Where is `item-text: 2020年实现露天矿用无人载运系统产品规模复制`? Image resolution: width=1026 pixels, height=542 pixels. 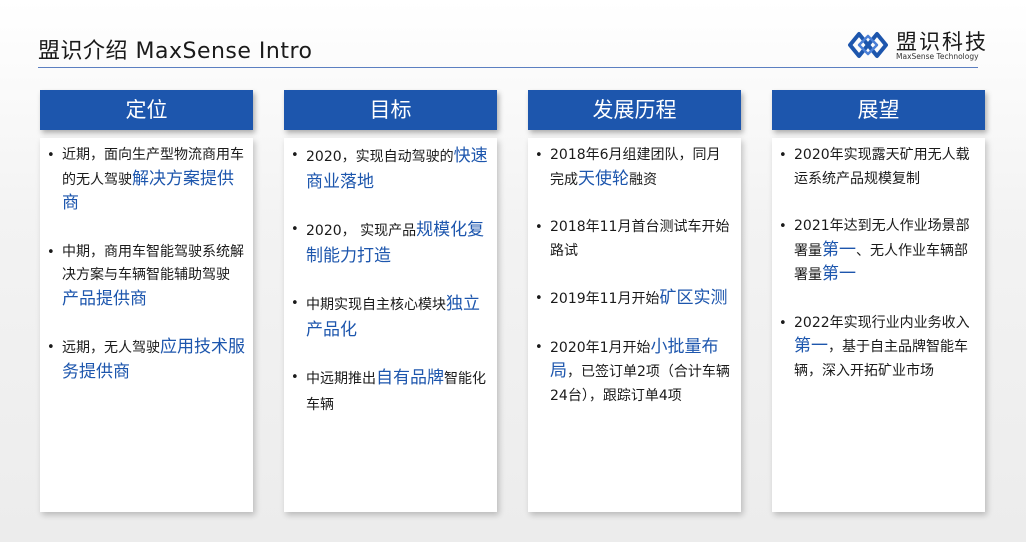
item-text: 2020年实现露天矿用无人载运系统产品规模复制 is located at coordinates (882, 167).